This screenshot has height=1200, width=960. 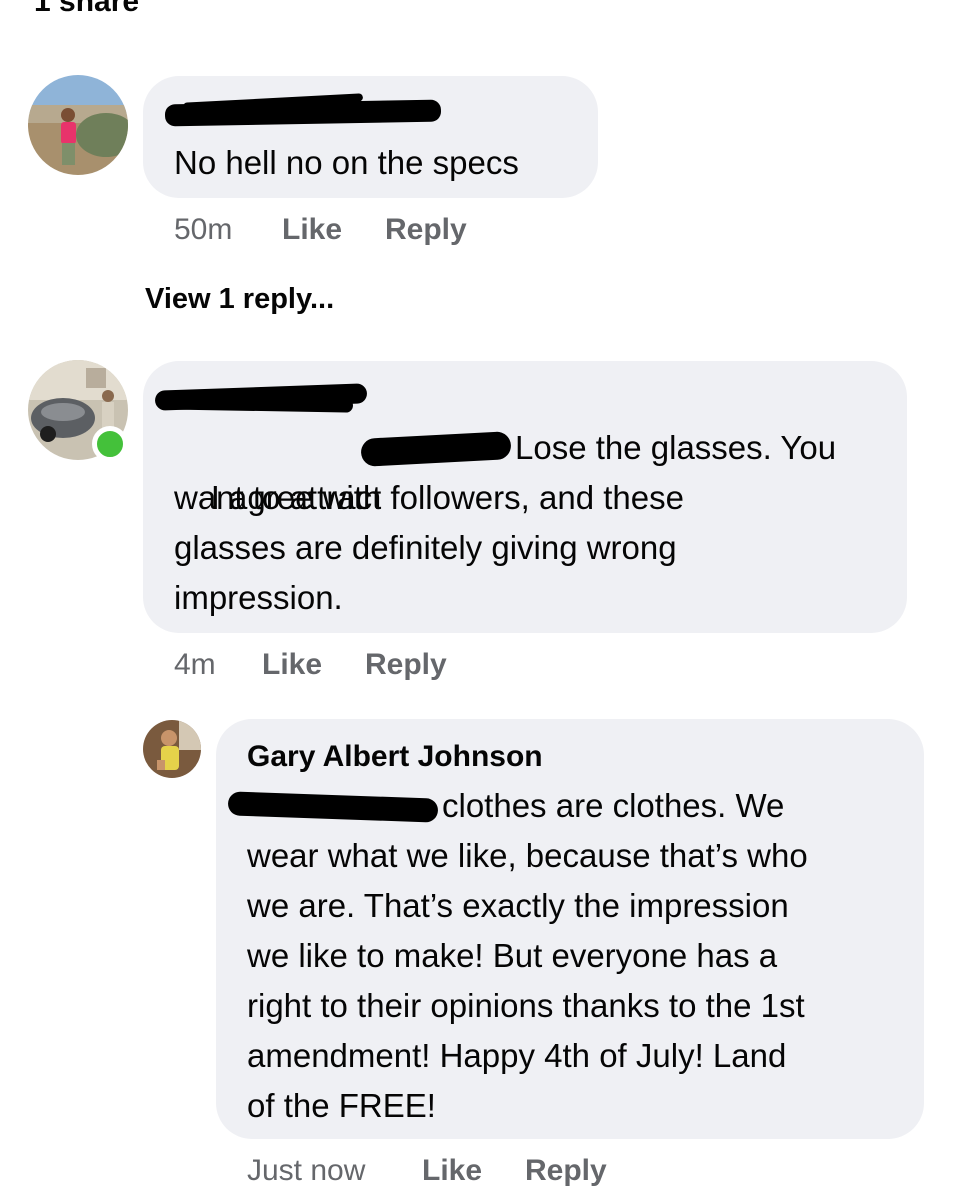 I want to click on comment-timestamp: 50m, so click(x=203, y=229).